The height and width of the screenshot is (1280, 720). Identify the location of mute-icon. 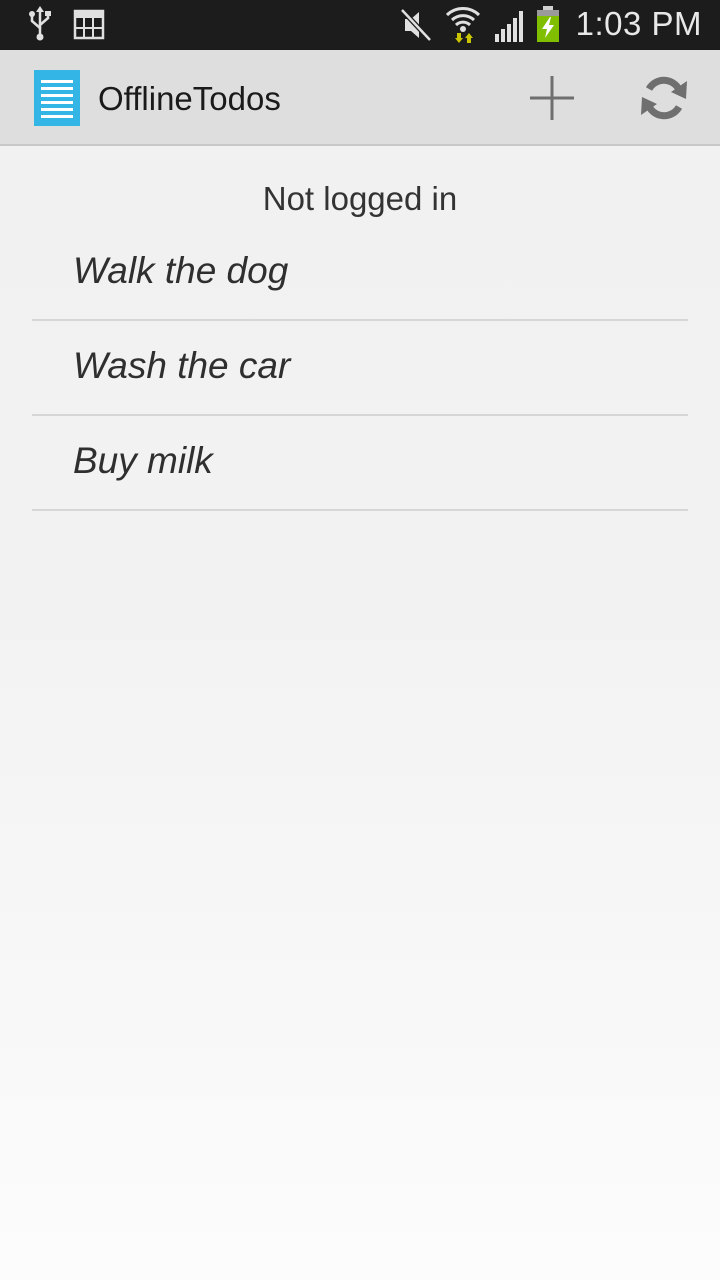
(416, 25).